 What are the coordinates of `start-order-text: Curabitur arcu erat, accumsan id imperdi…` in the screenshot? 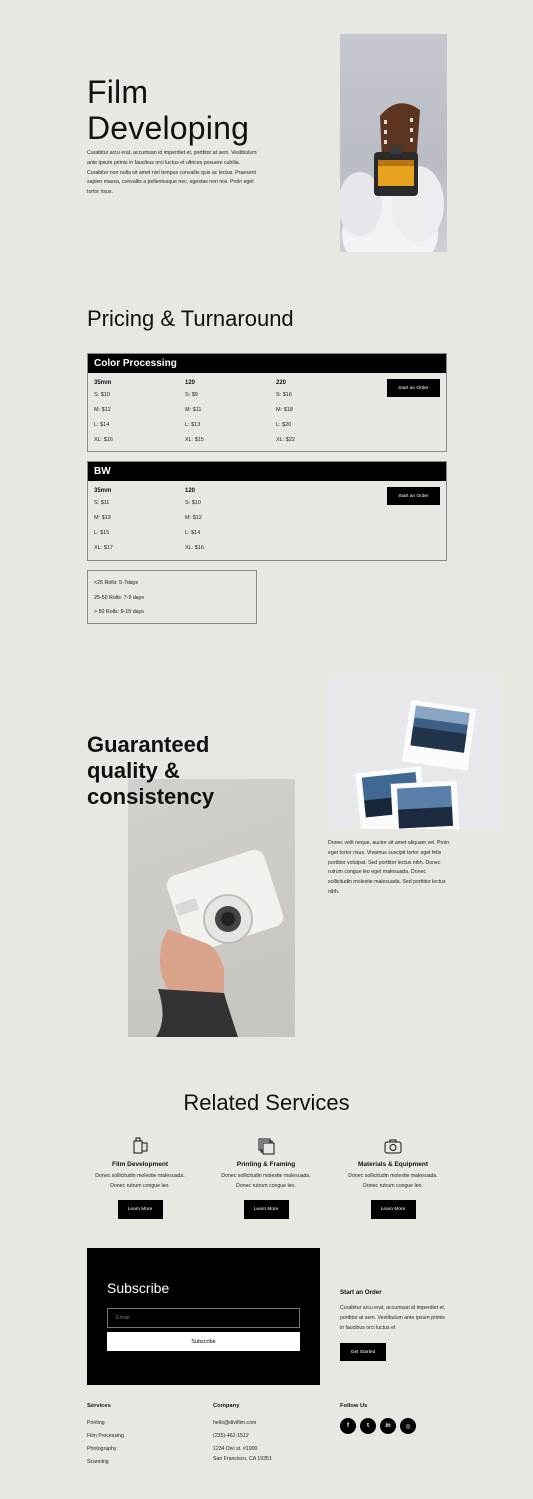 It's located at (393, 1318).